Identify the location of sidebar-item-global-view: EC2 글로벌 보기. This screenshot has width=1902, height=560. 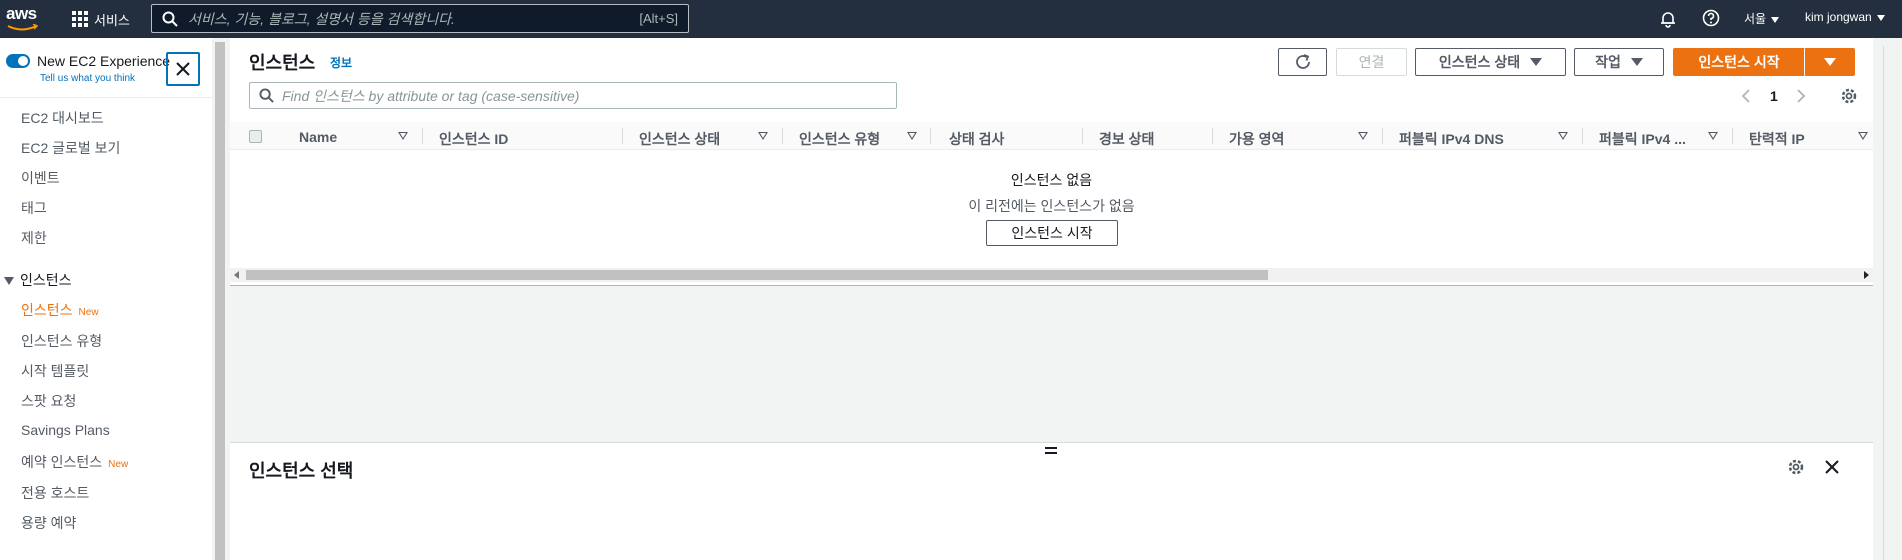
(70, 148).